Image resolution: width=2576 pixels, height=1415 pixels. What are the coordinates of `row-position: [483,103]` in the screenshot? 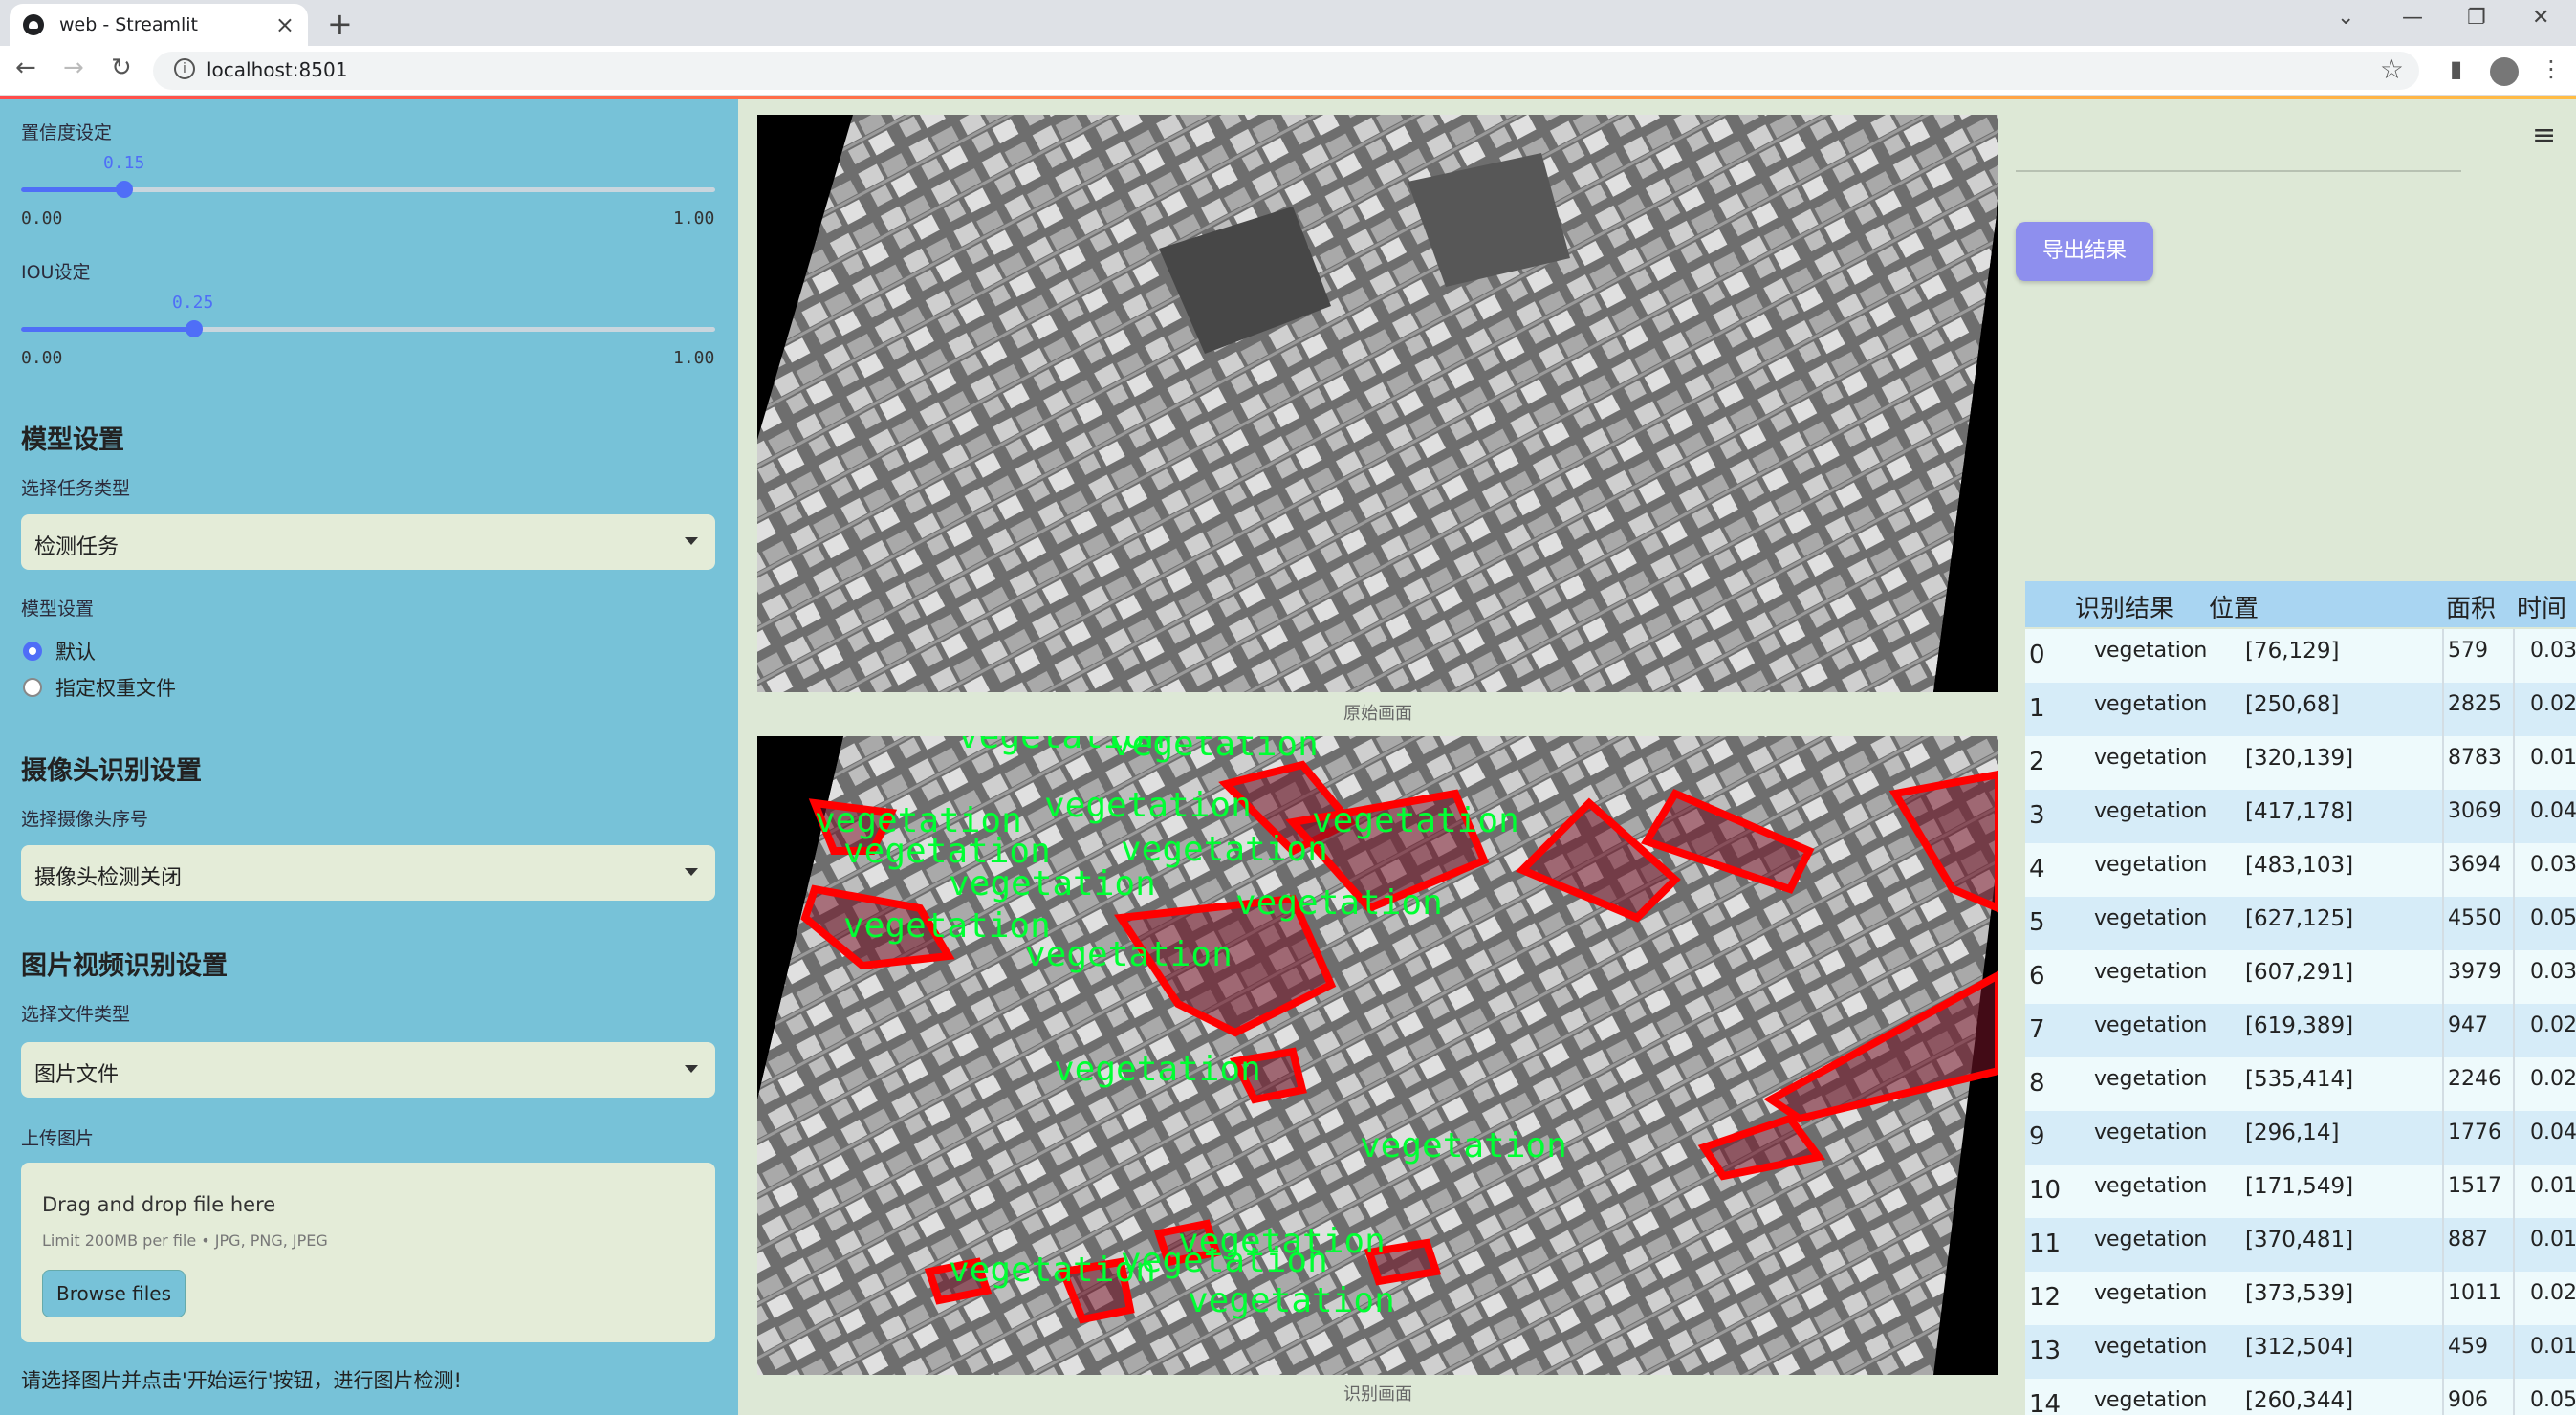 It's located at (2299, 865).